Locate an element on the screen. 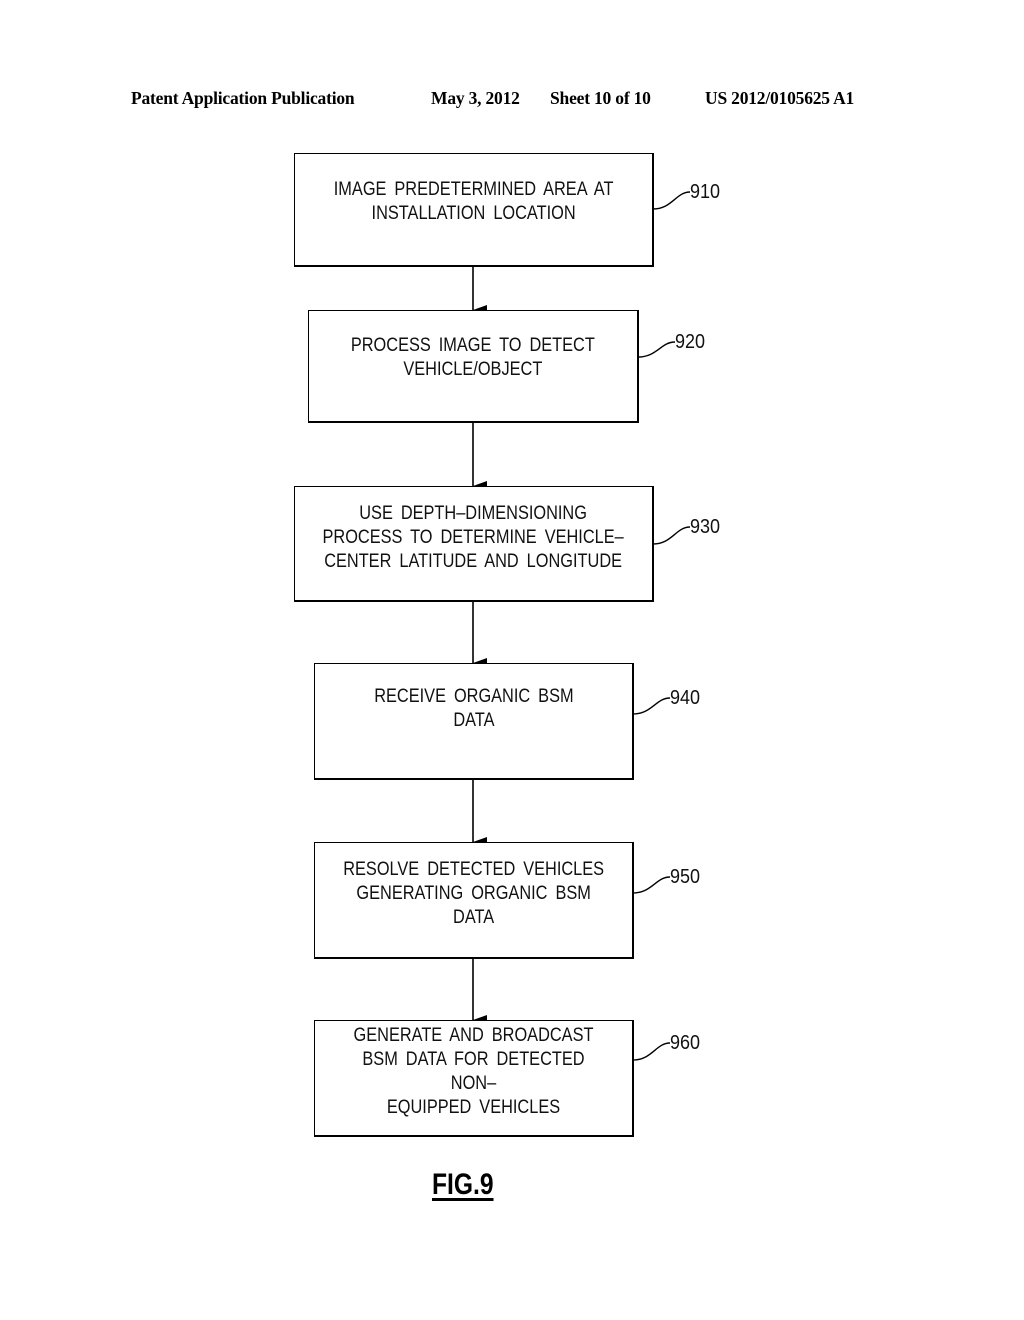 Image resolution: width=1024 pixels, height=1320 pixels. ref-label-950: 950 is located at coordinates (685, 877).